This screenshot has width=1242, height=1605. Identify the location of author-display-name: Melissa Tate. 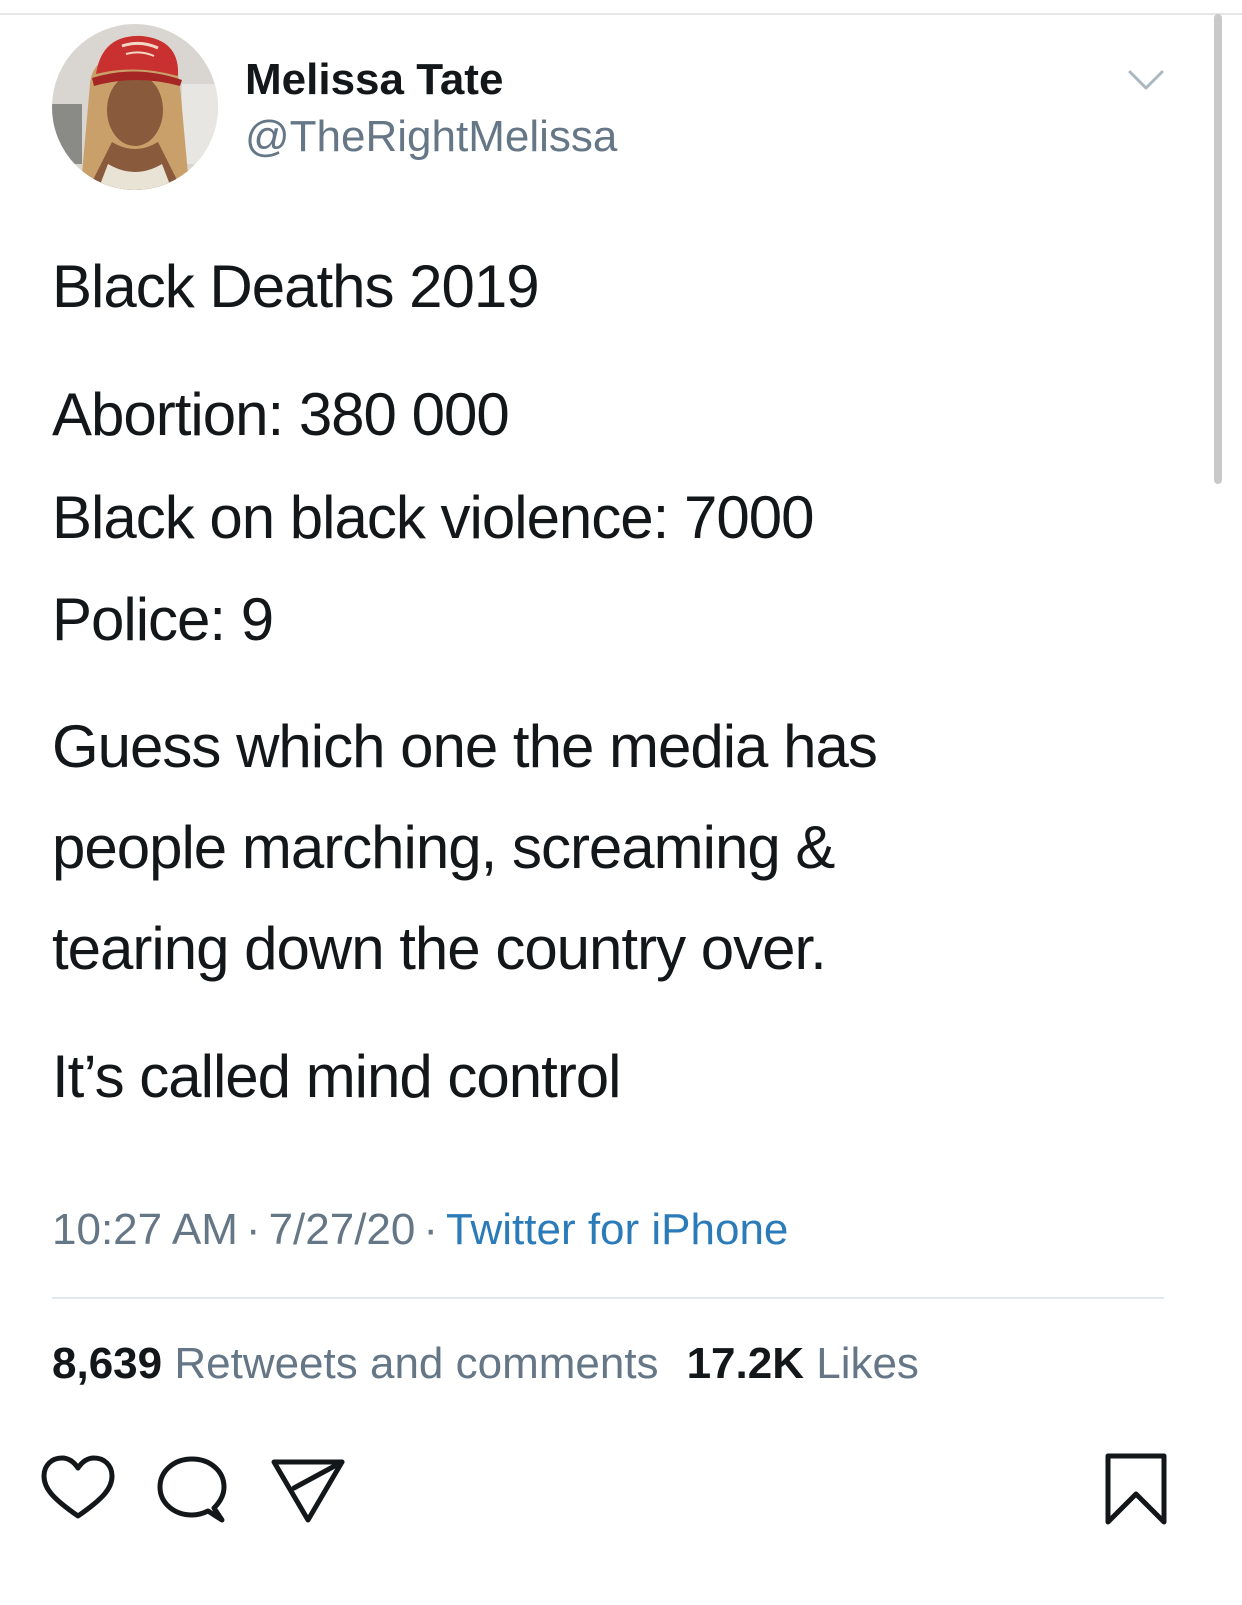
(374, 80).